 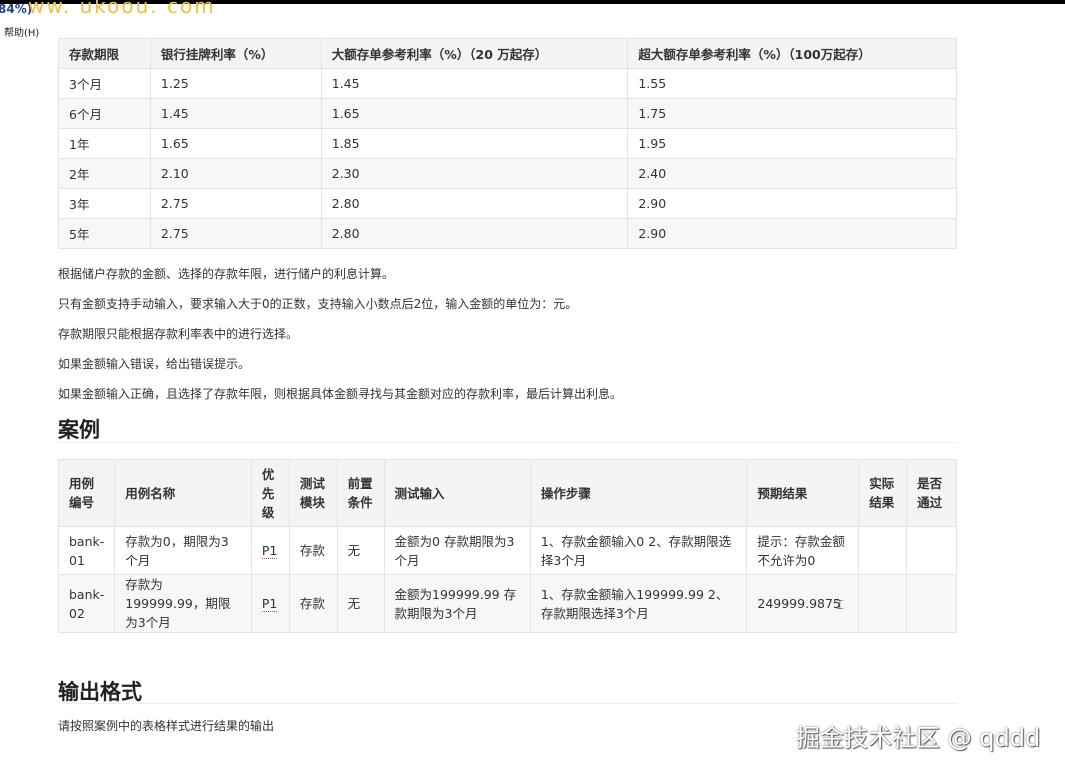 I want to click on case-heading-rule, so click(x=507, y=442).